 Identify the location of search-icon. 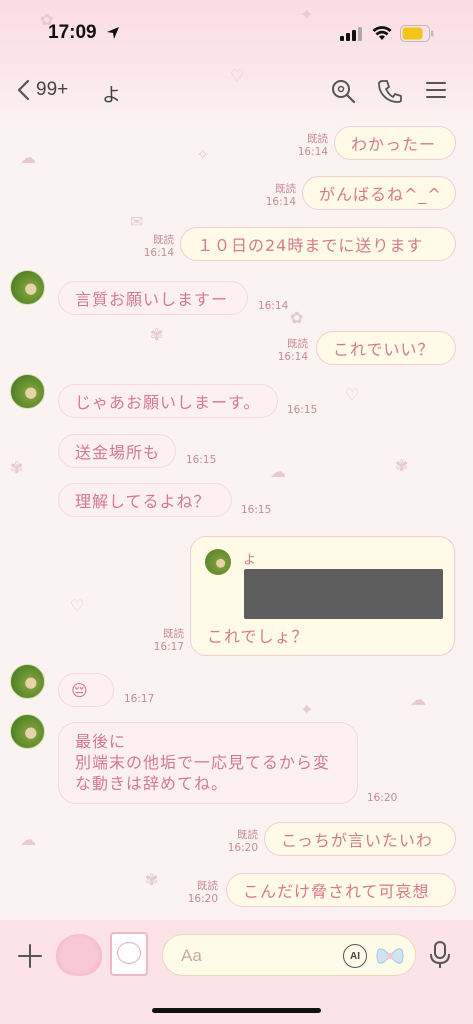
(343, 91).